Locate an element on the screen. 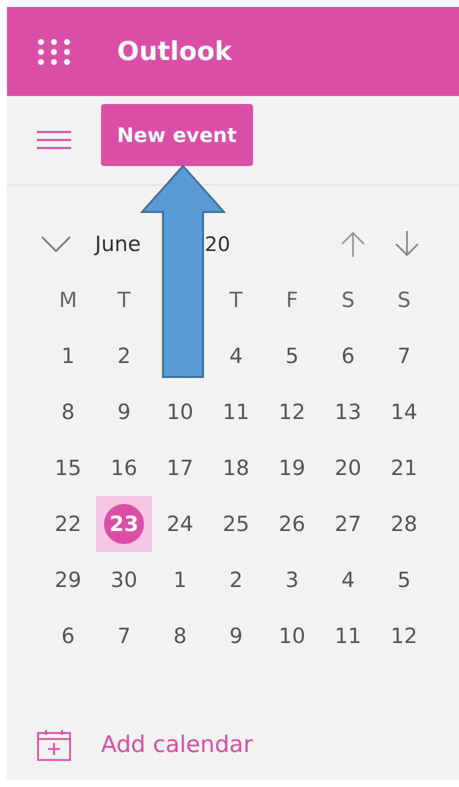  day: 15 is located at coordinates (68, 468).